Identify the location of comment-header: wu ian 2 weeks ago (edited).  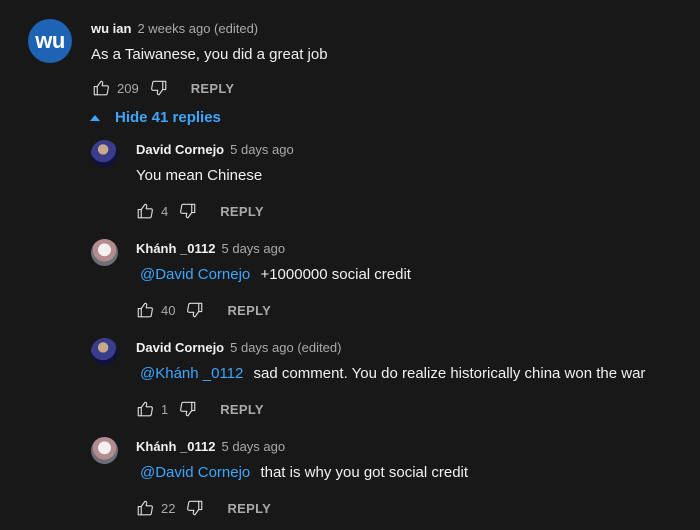
(174, 28).